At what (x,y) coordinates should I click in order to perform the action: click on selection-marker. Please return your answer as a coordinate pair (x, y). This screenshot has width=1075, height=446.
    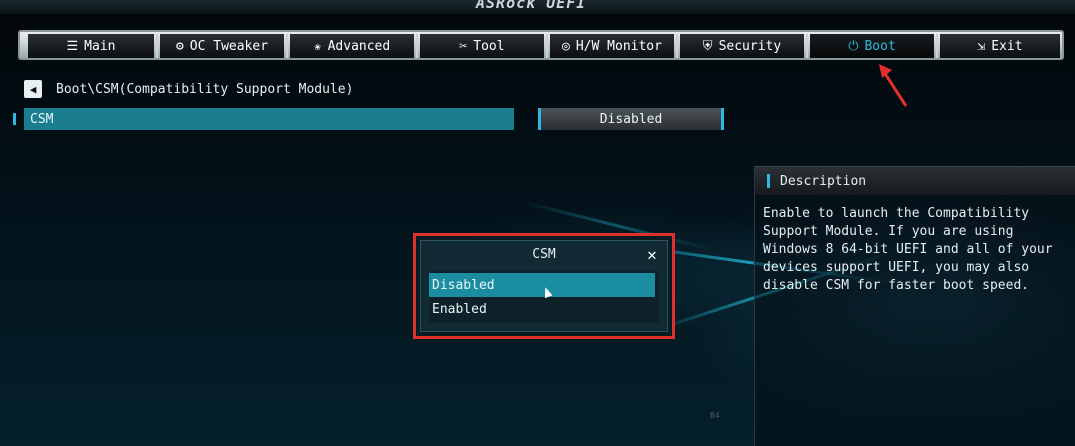
    Looking at the image, I should click on (14, 119).